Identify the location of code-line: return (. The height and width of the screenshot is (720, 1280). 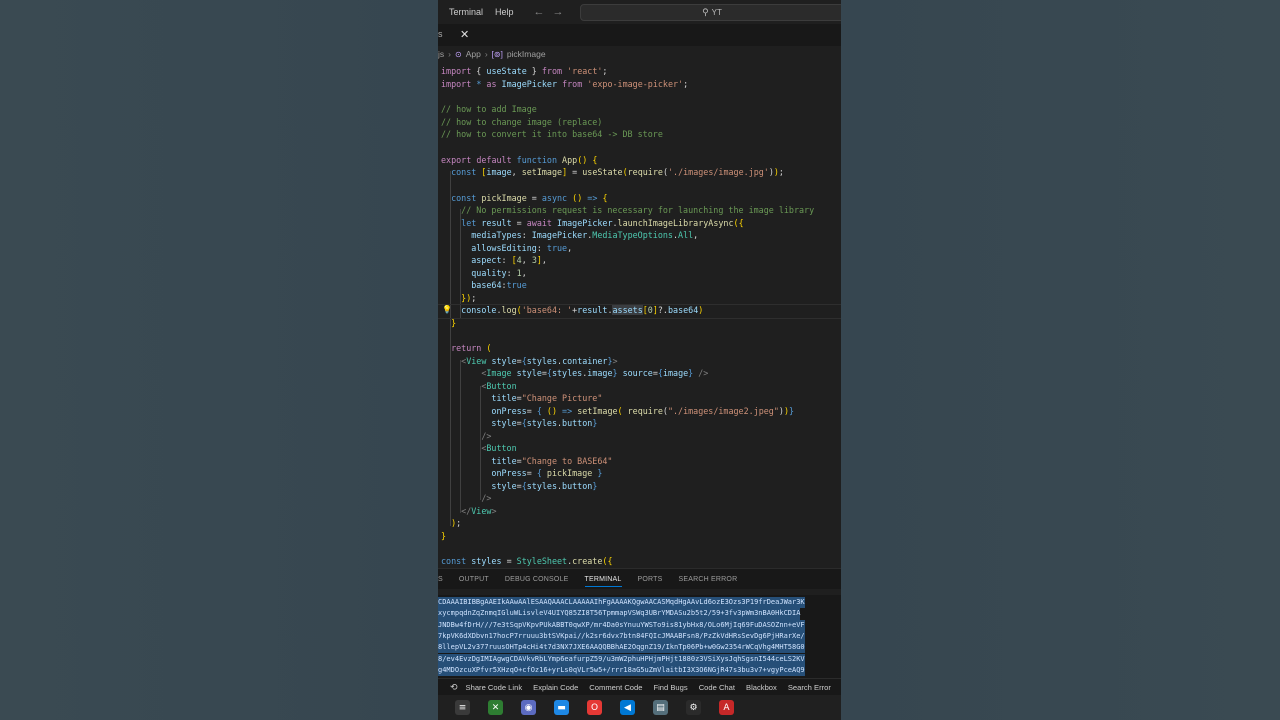
(471, 348).